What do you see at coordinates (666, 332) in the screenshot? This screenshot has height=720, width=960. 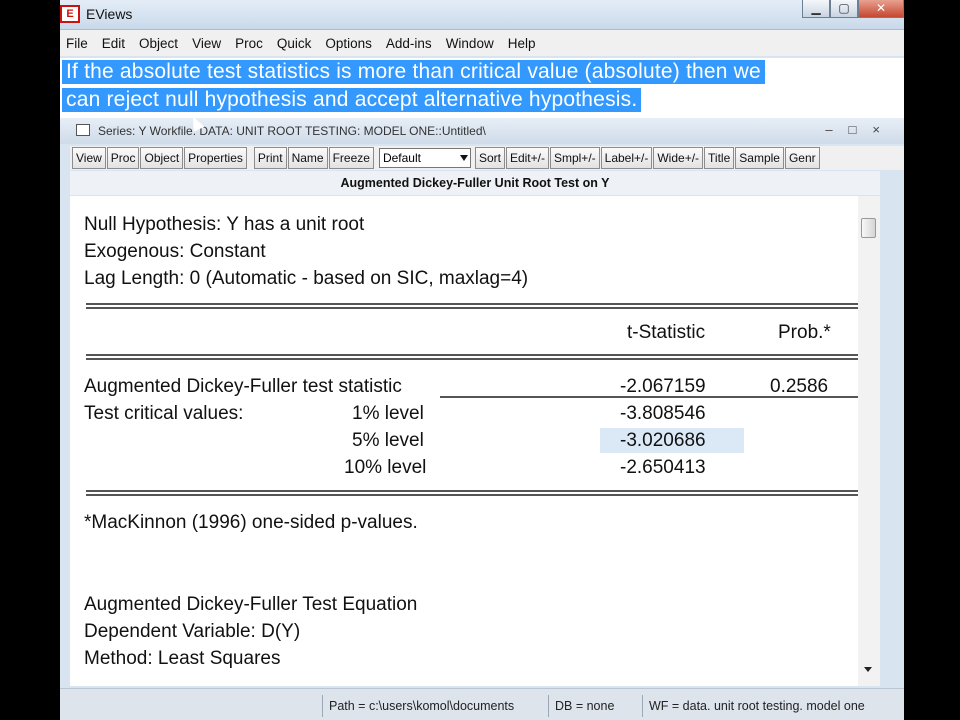 I see `col-header-tstat: t-Statistic` at bounding box center [666, 332].